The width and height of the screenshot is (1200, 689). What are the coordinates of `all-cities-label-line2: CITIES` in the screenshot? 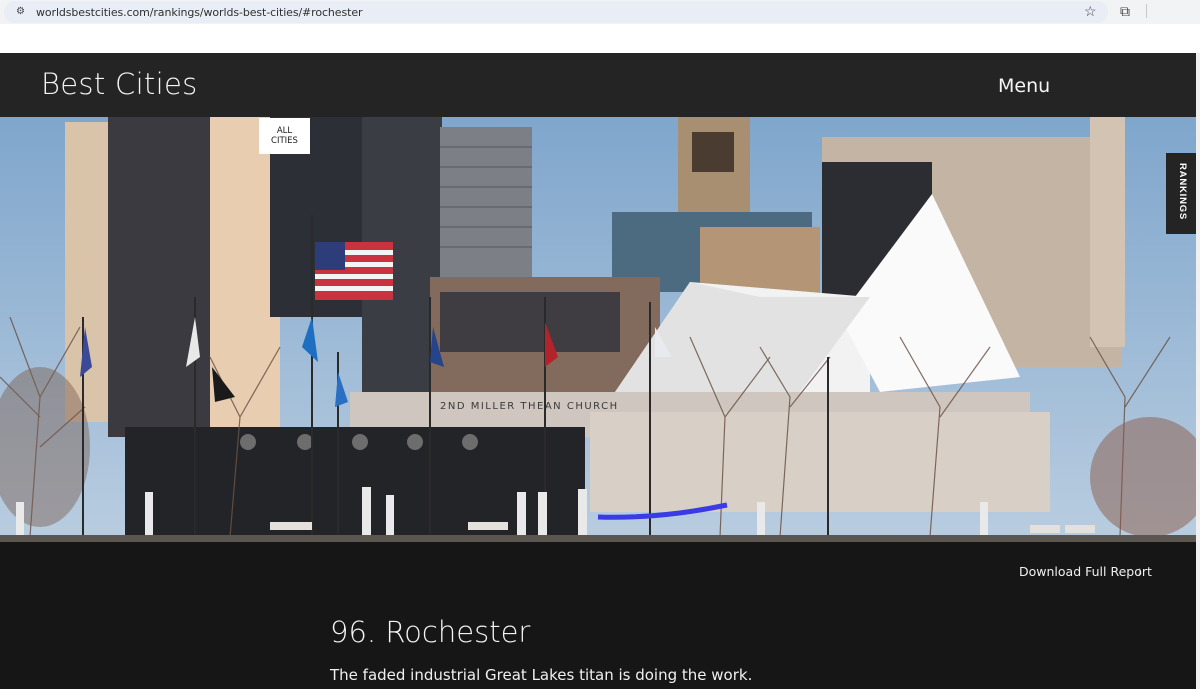 It's located at (284, 141).